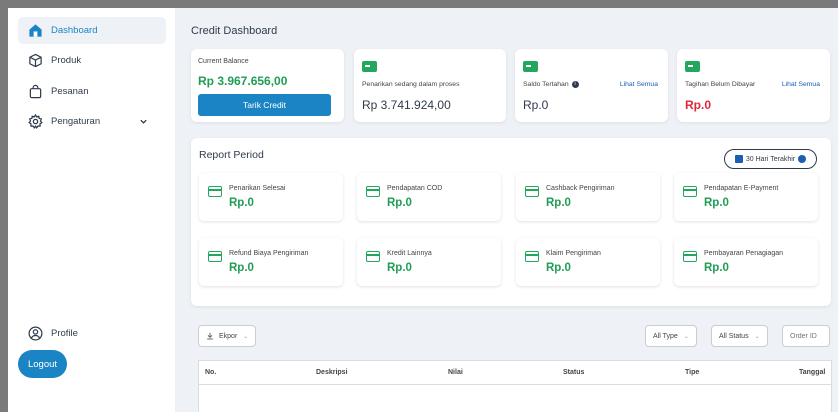 This screenshot has height=412, width=838. I want to click on summary-label: Penarikan sedang dalam proses, so click(411, 84).